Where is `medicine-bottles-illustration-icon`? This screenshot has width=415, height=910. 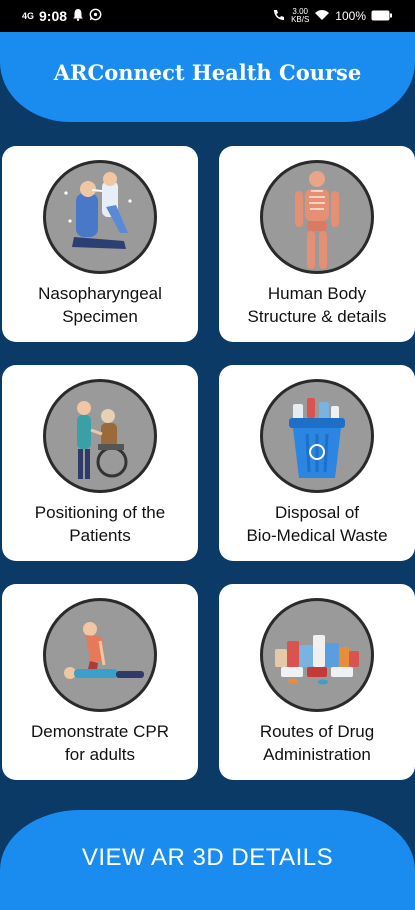
medicine-bottles-illustration-icon is located at coordinates (317, 655).